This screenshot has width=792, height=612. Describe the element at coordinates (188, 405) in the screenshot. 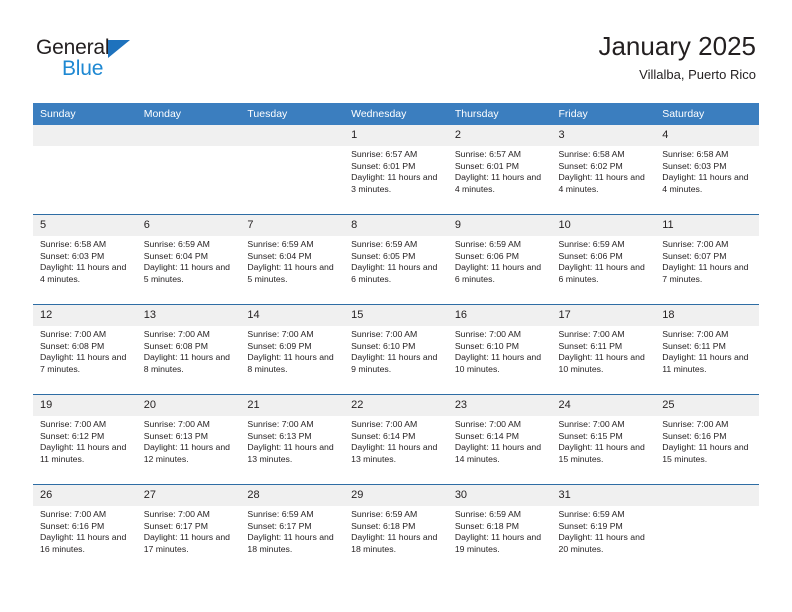

I see `day-number: 20` at that location.